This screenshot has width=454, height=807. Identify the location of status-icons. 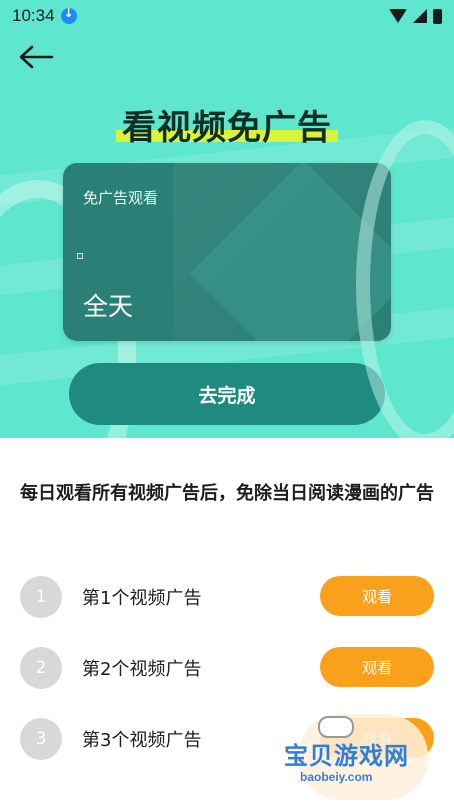
(415, 16).